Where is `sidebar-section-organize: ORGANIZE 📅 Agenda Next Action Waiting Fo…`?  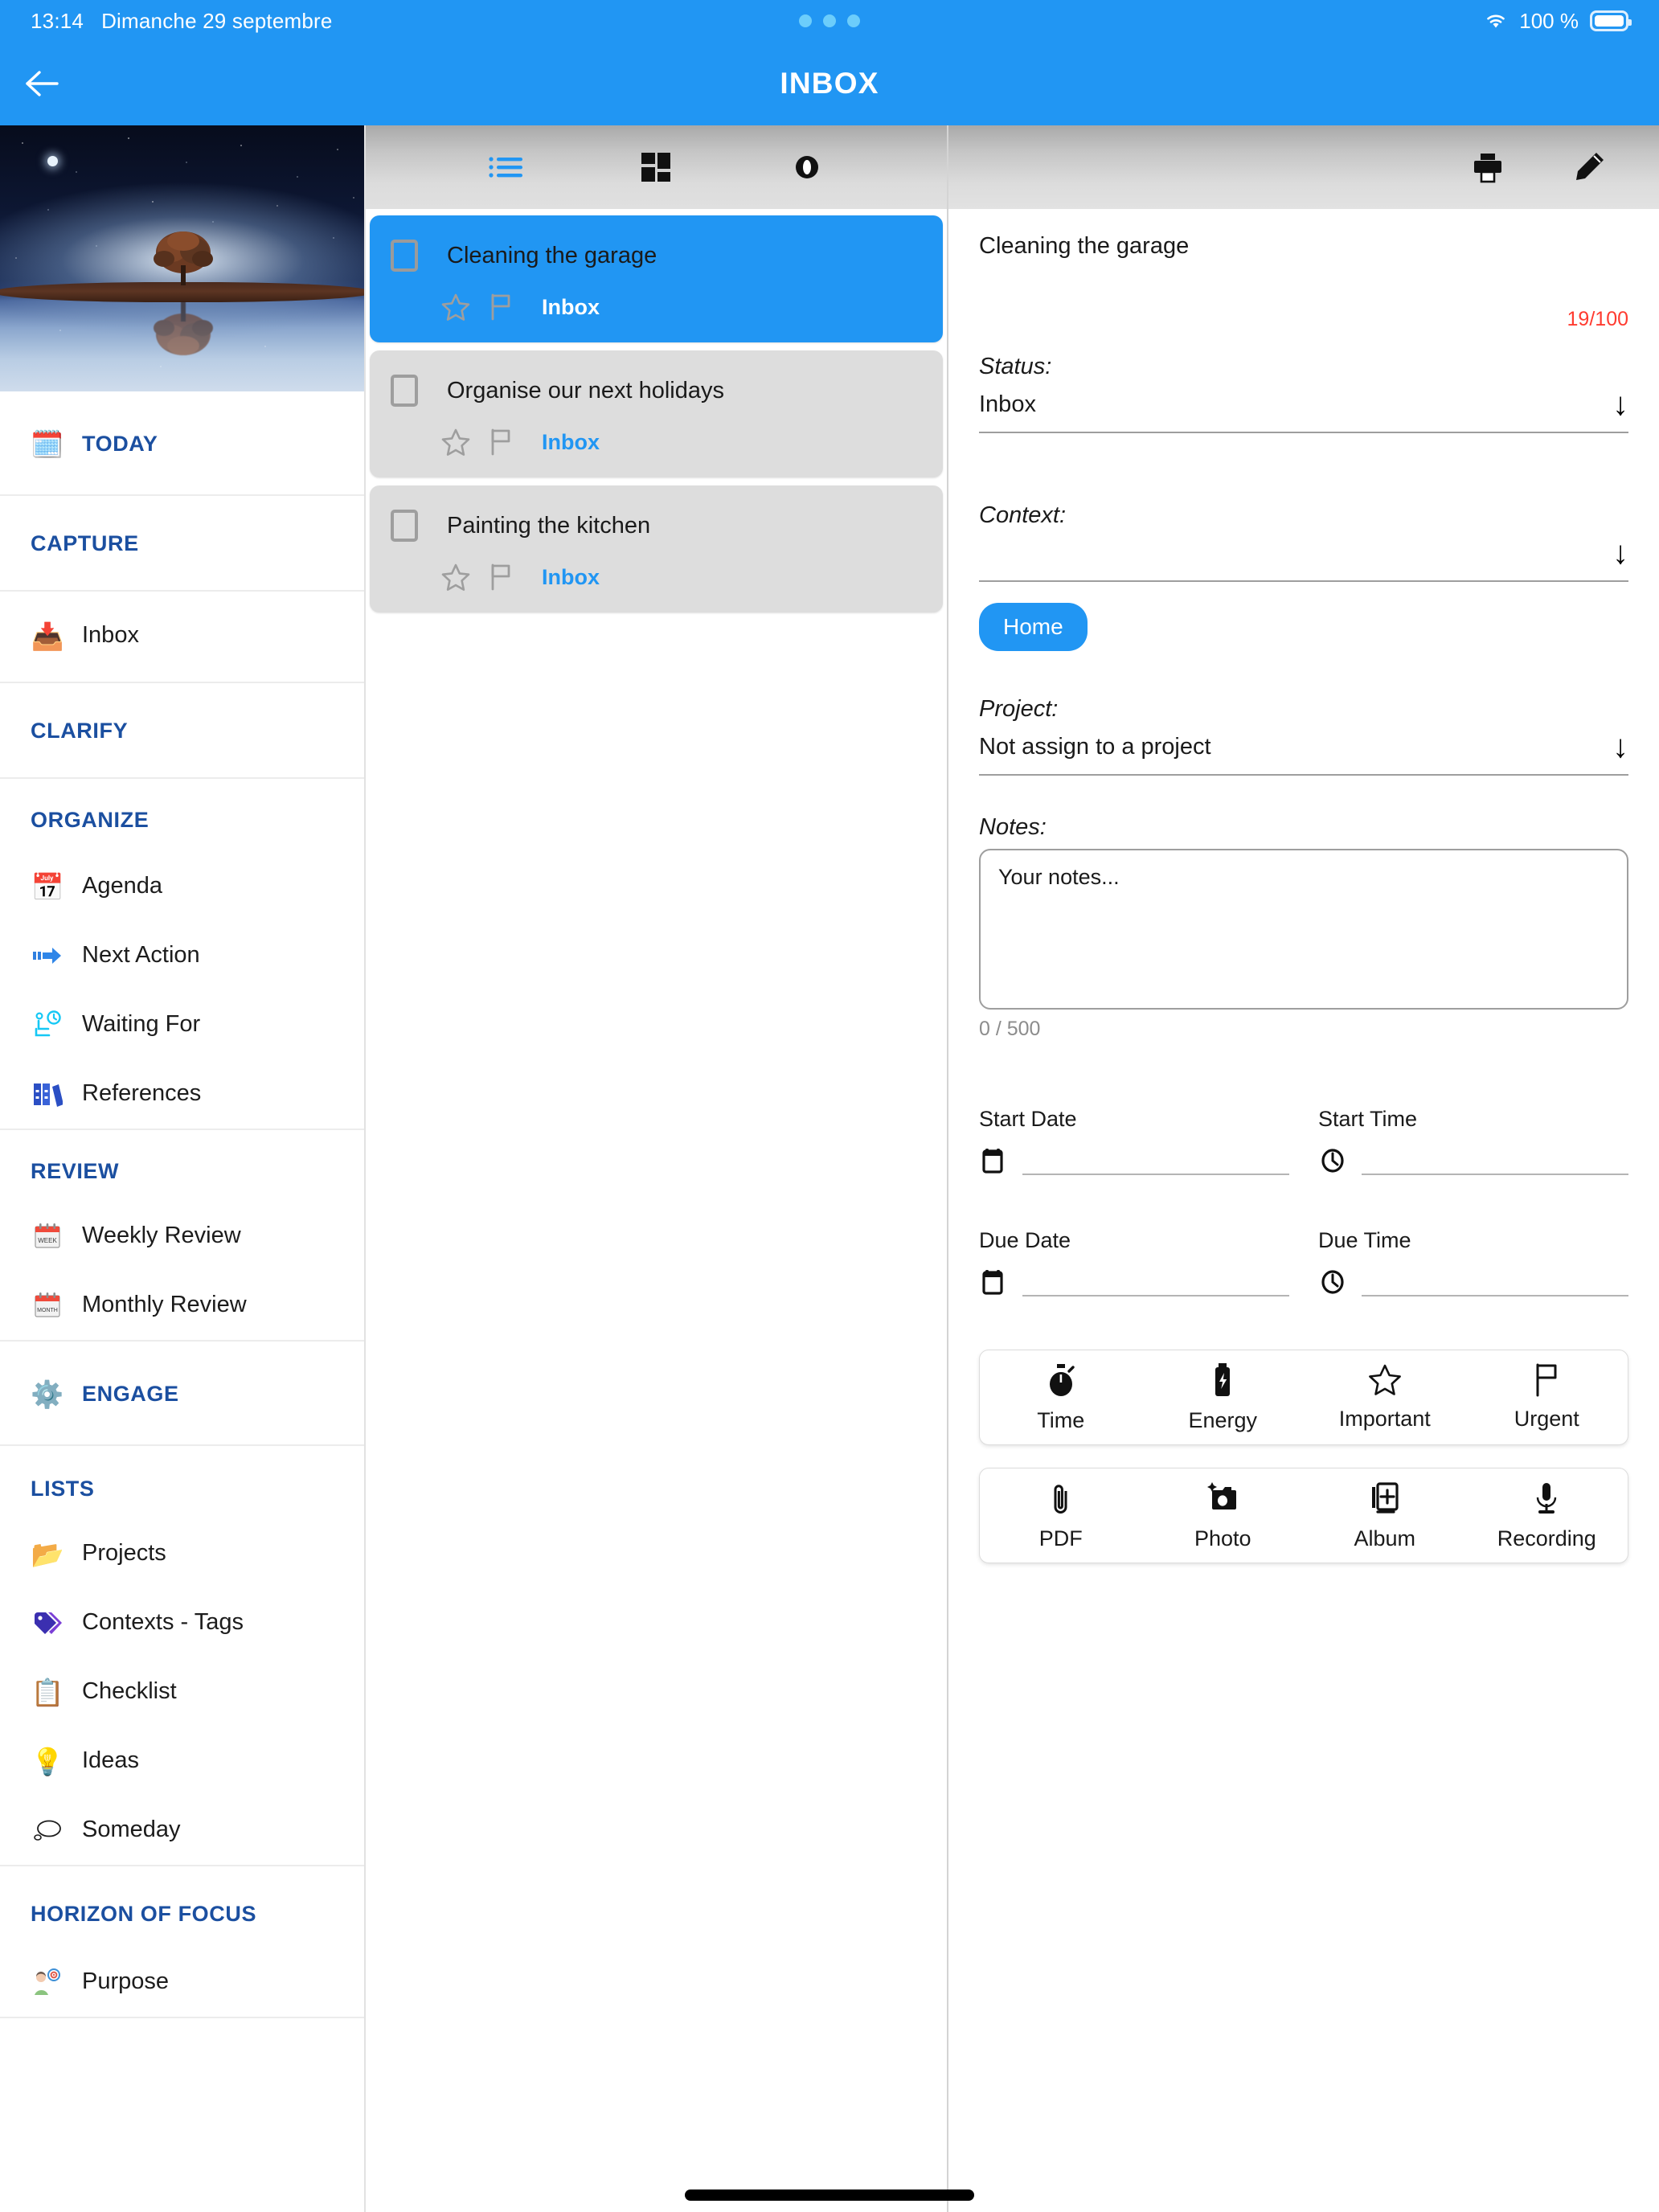 sidebar-section-organize: ORGANIZE 📅 Agenda Next Action Waiting Fo… is located at coordinates (182, 954).